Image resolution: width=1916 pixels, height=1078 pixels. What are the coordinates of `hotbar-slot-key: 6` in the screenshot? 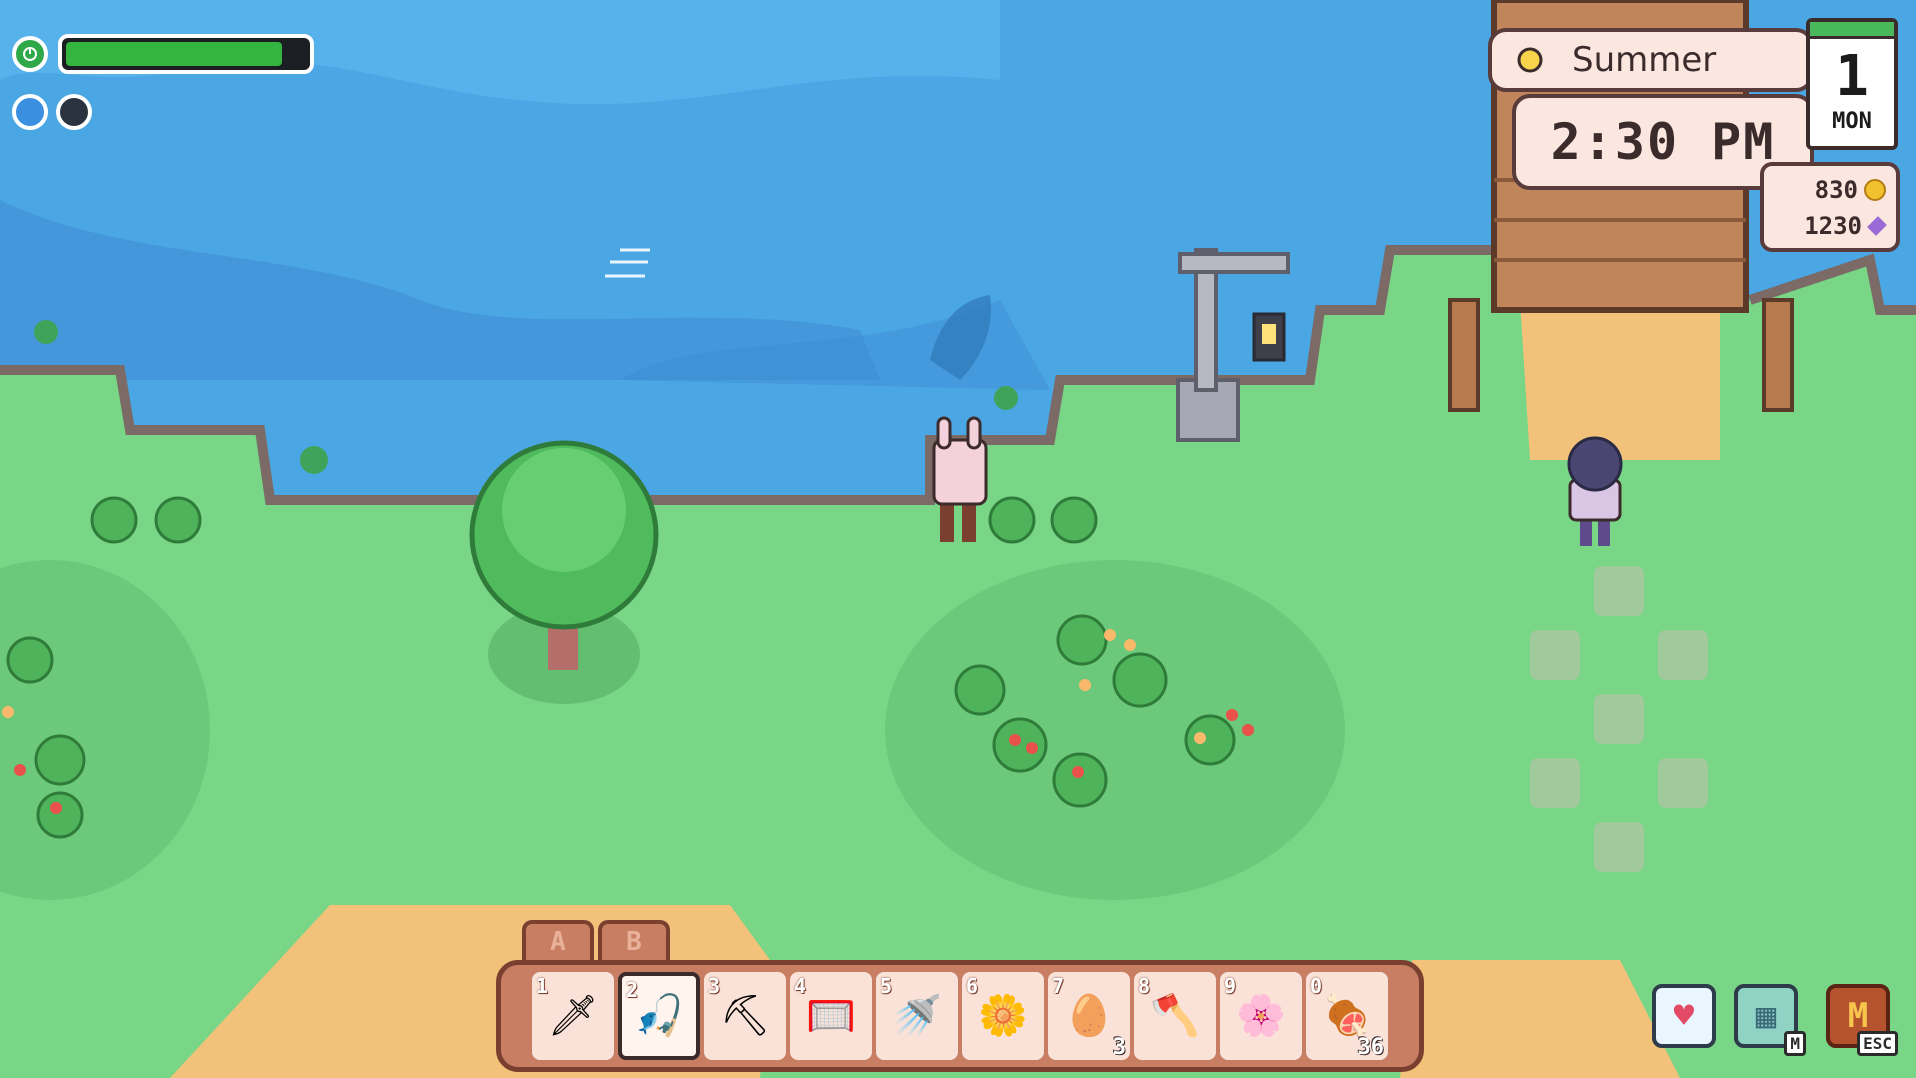 It's located at (972, 986).